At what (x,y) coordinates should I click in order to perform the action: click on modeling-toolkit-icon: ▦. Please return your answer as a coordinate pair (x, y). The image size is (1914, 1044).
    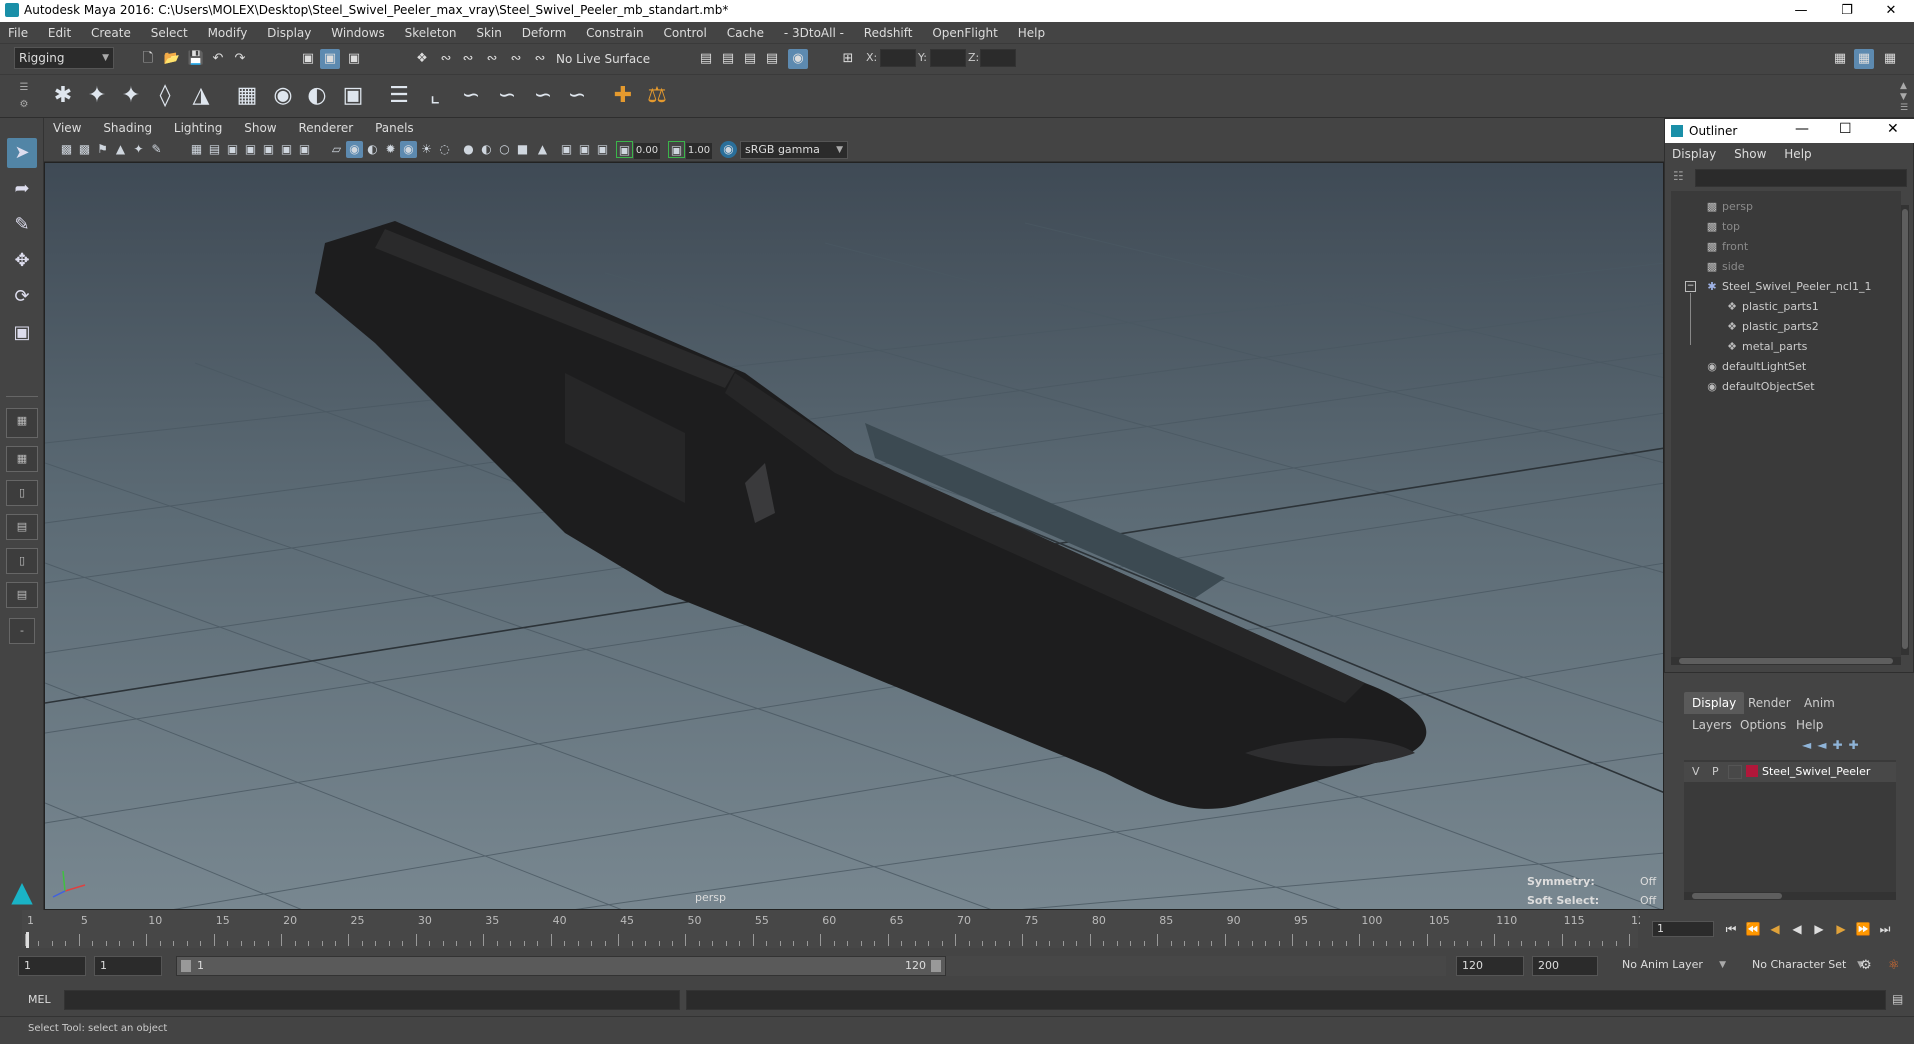
    Looking at the image, I should click on (1840, 59).